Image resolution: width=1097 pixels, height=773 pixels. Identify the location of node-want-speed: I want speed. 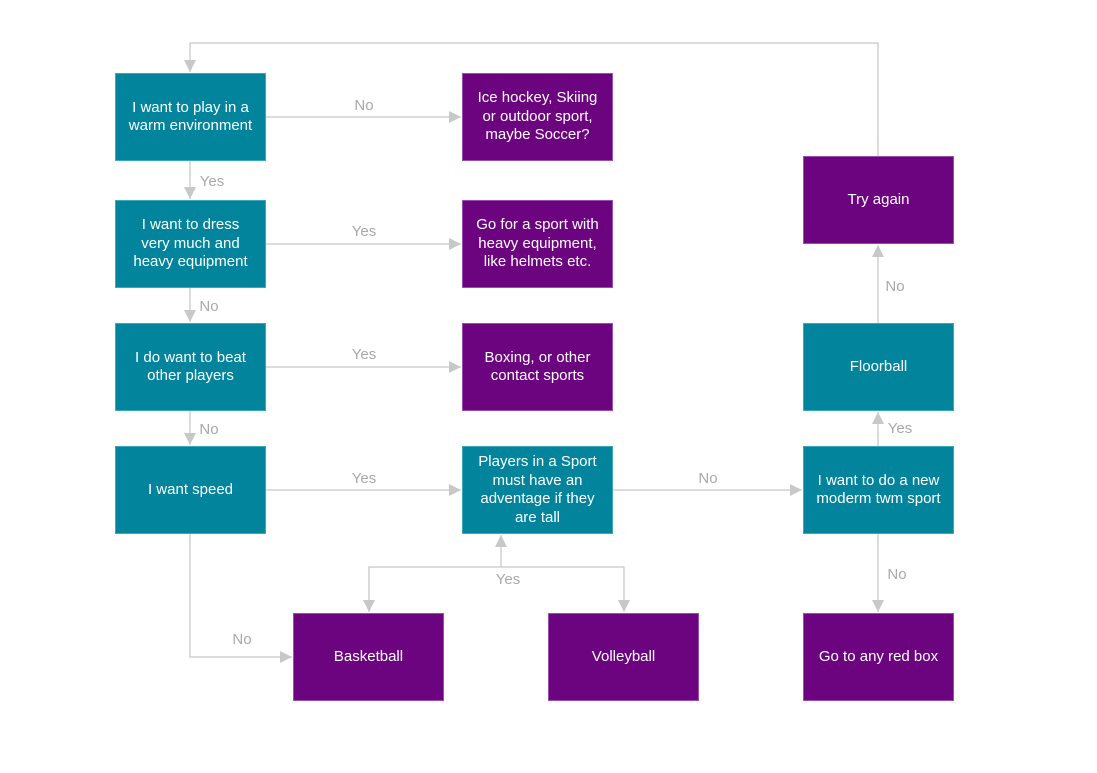
(190, 490).